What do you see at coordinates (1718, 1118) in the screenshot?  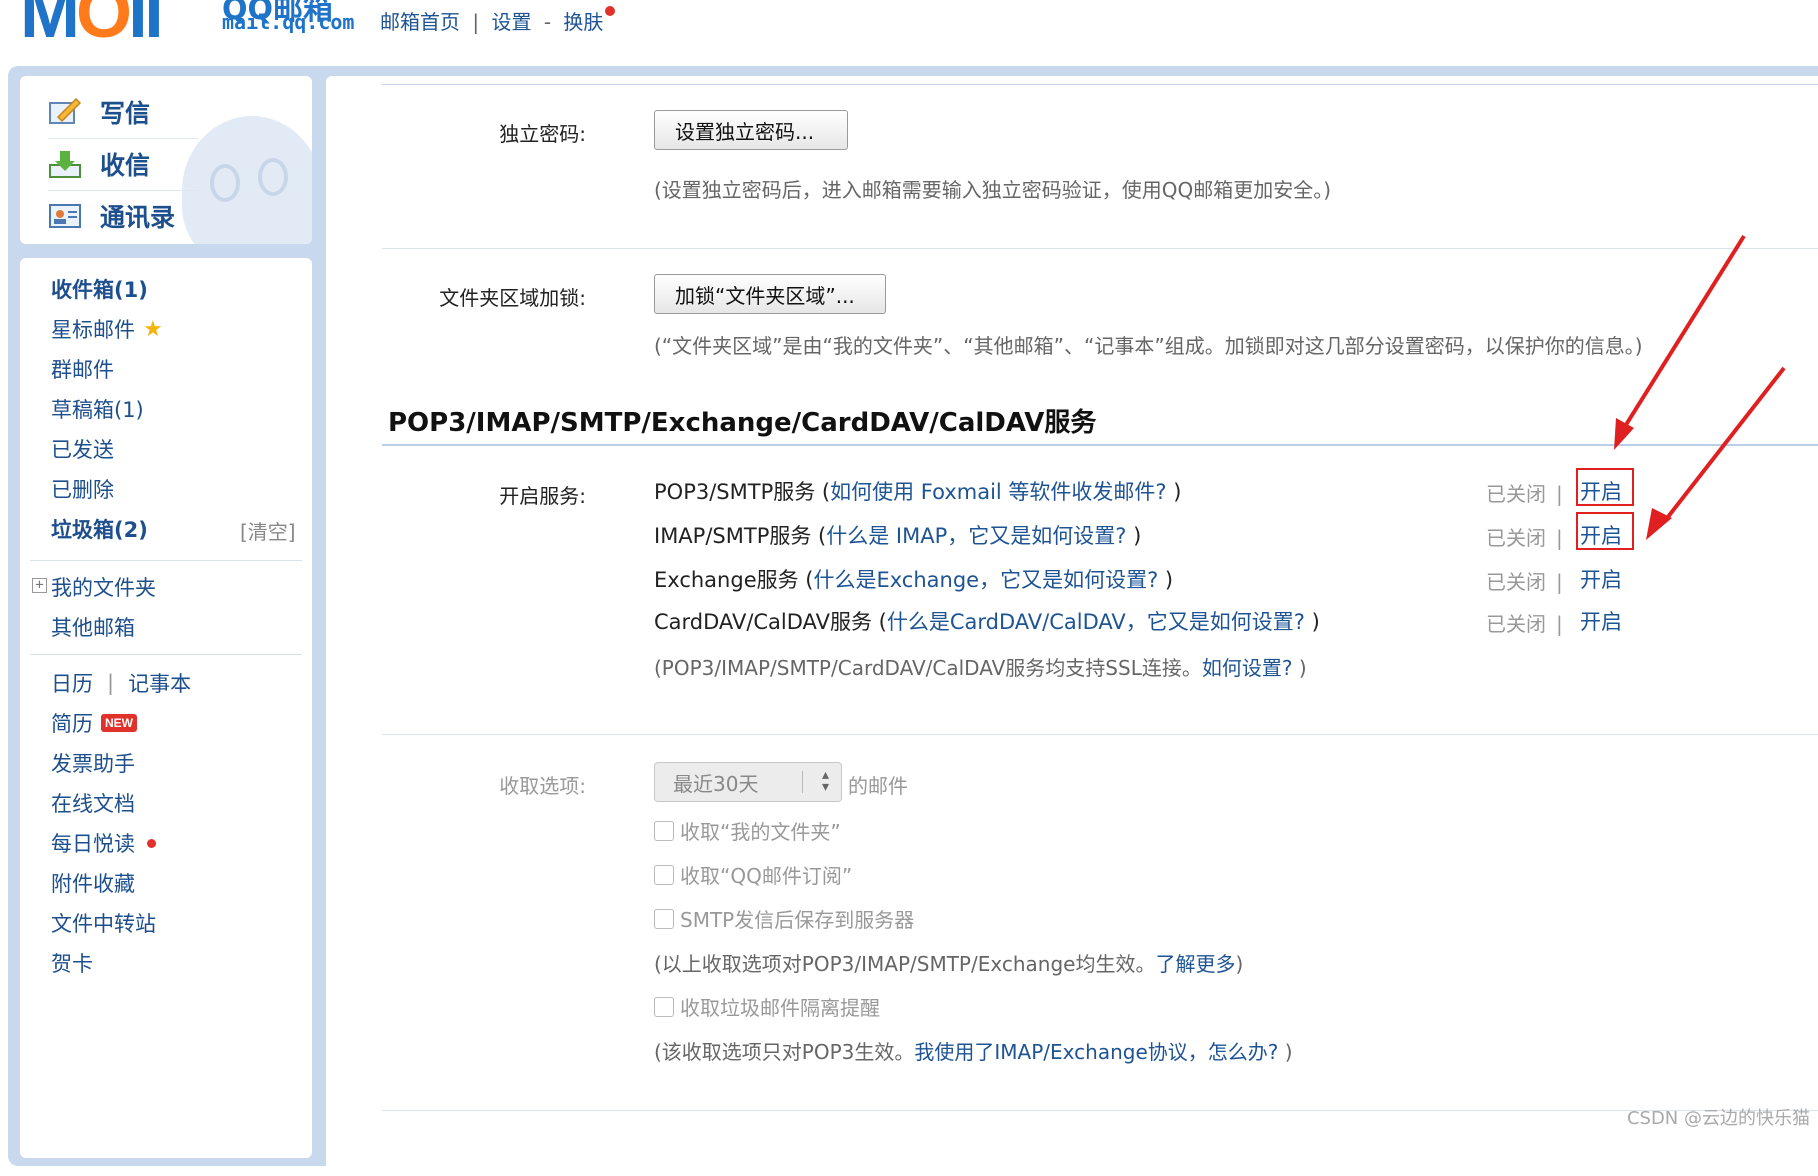 I see `watermark: CSDN @云边的快乐猫` at bounding box center [1718, 1118].